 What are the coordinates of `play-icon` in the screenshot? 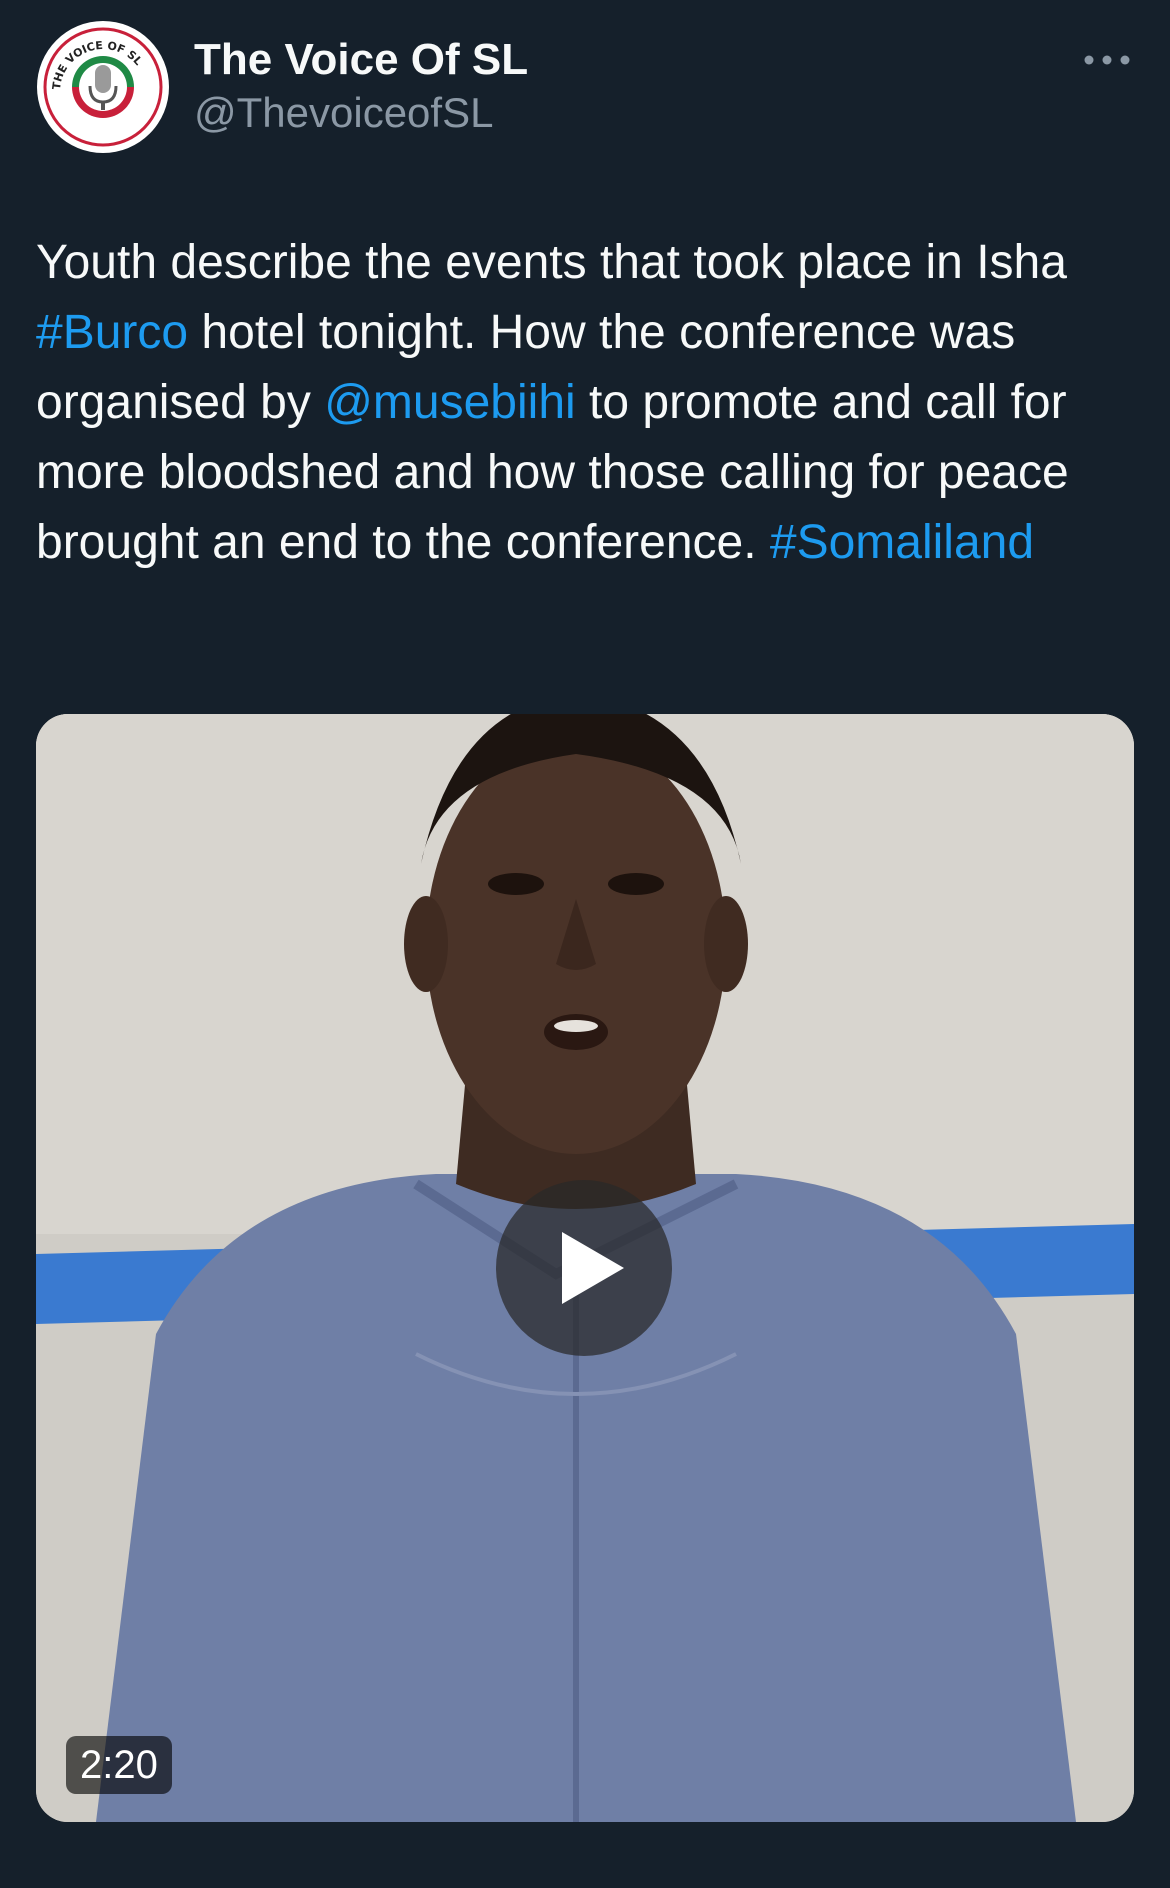 It's located at (593, 1268).